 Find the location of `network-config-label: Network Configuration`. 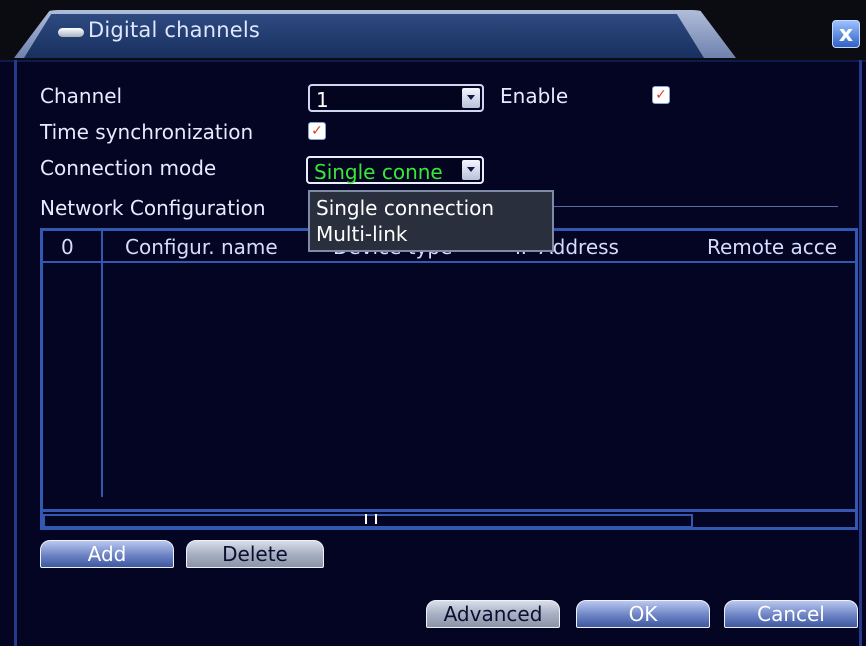

network-config-label: Network Configuration is located at coordinates (153, 208).